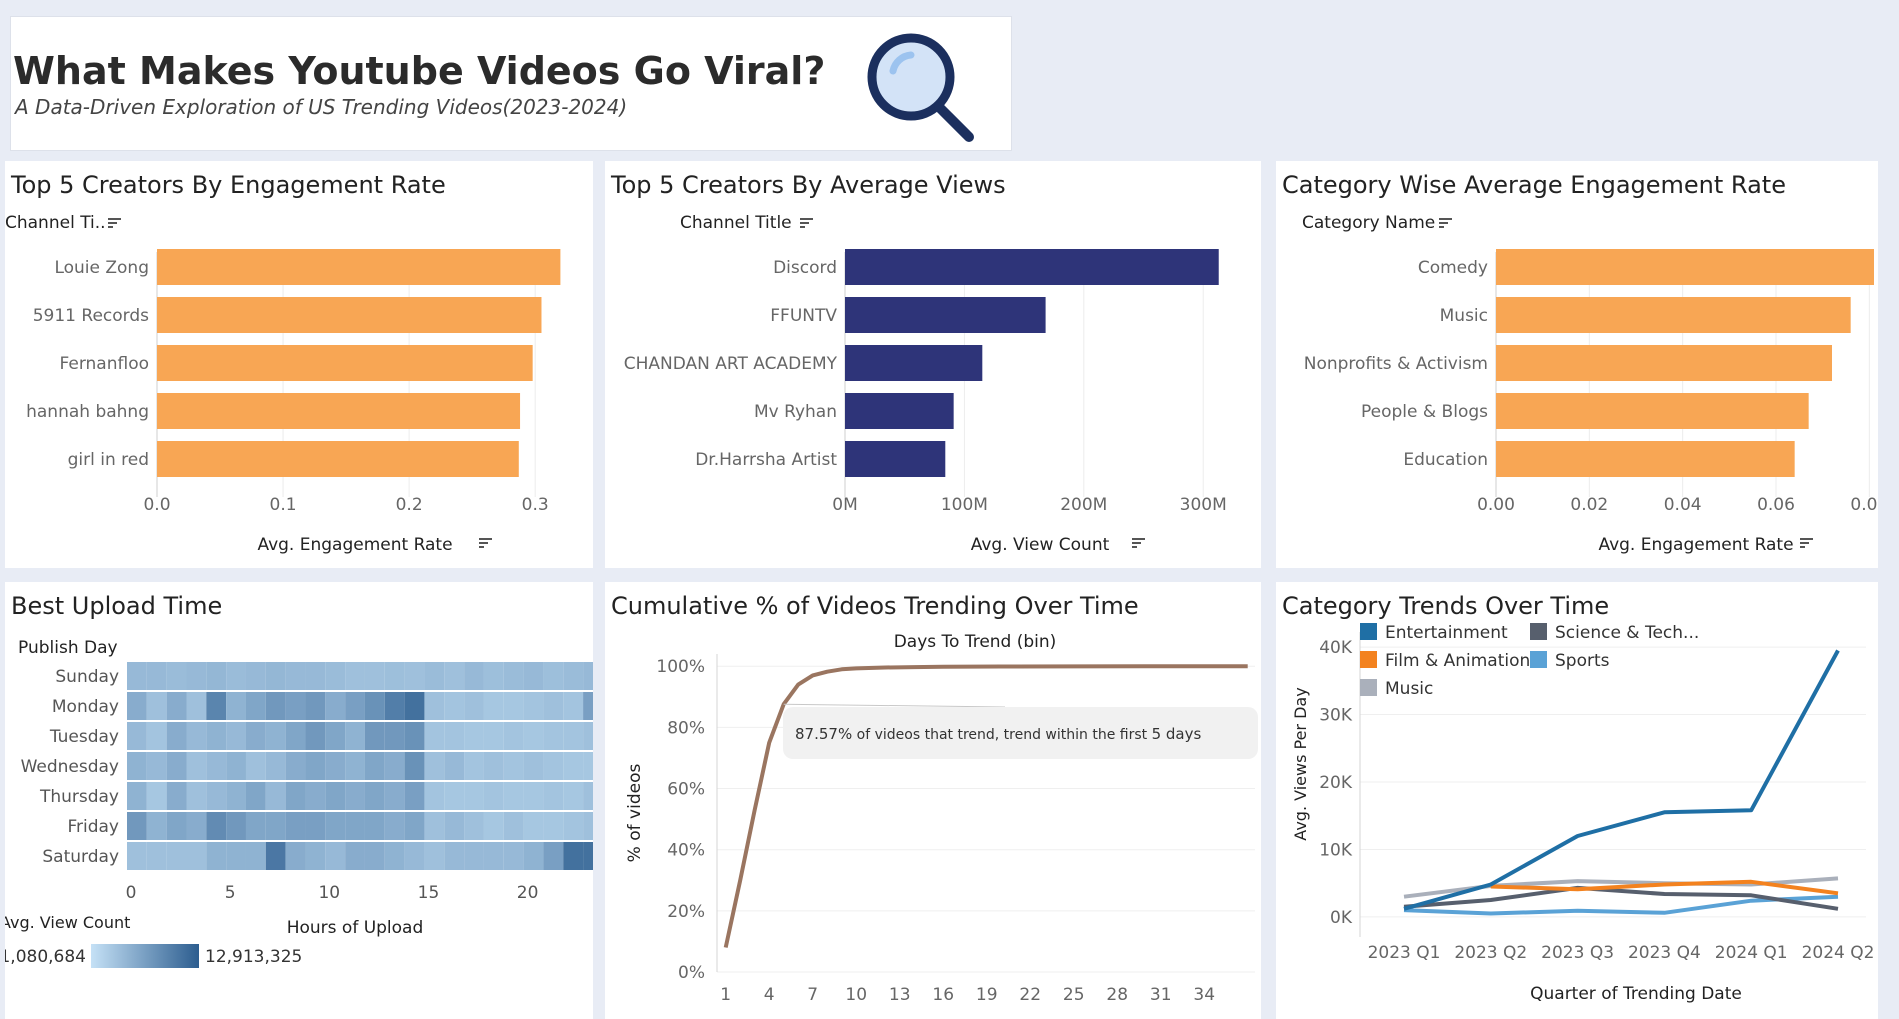  Describe the element at coordinates (1300, 763) in the screenshot. I see `y-axis-label: Avg. Views Per Day` at that location.